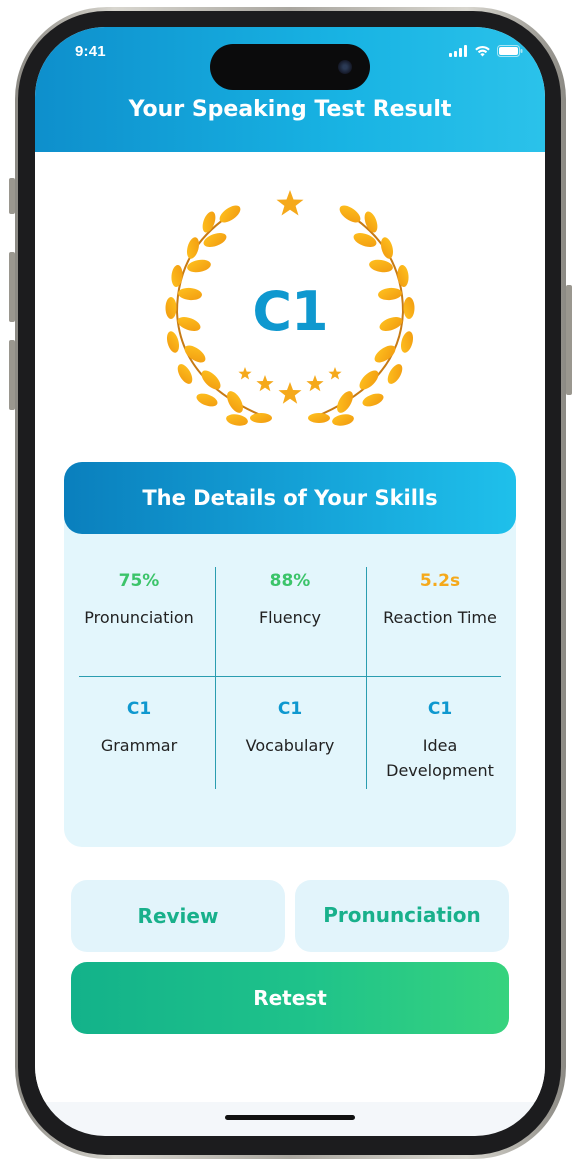 Image resolution: width=579 pixels, height=1162 pixels. What do you see at coordinates (139, 728) in the screenshot?
I see `skill-cell-grammar: C1 Grammar` at bounding box center [139, 728].